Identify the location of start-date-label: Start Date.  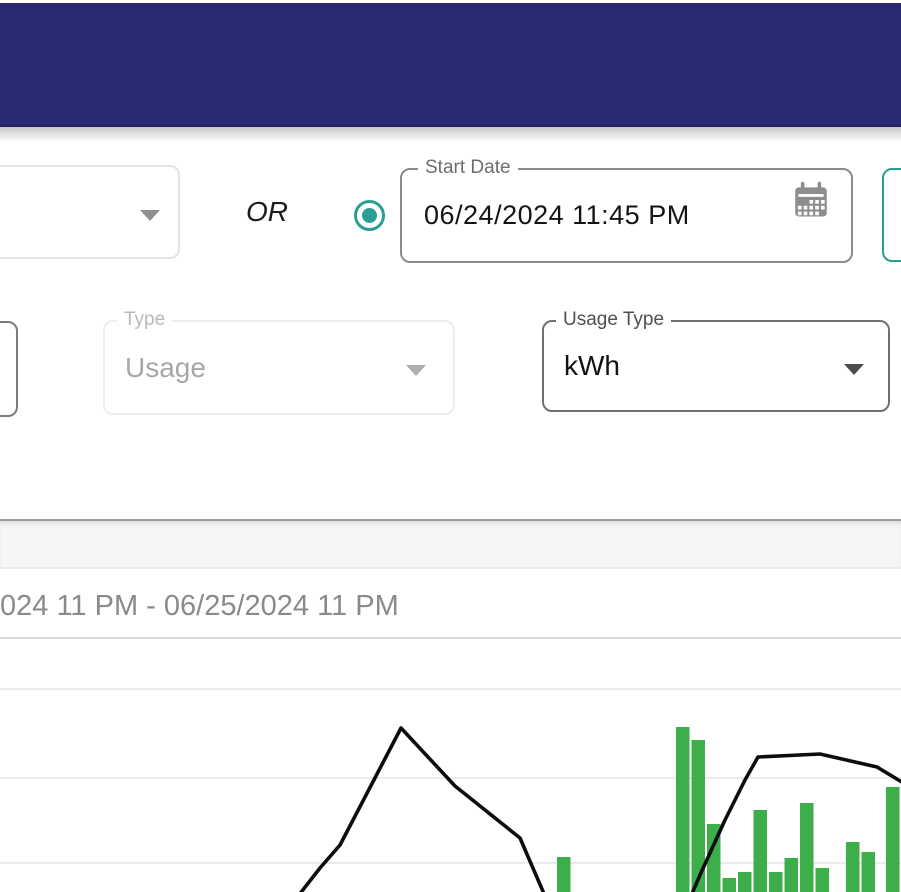
(468, 168).